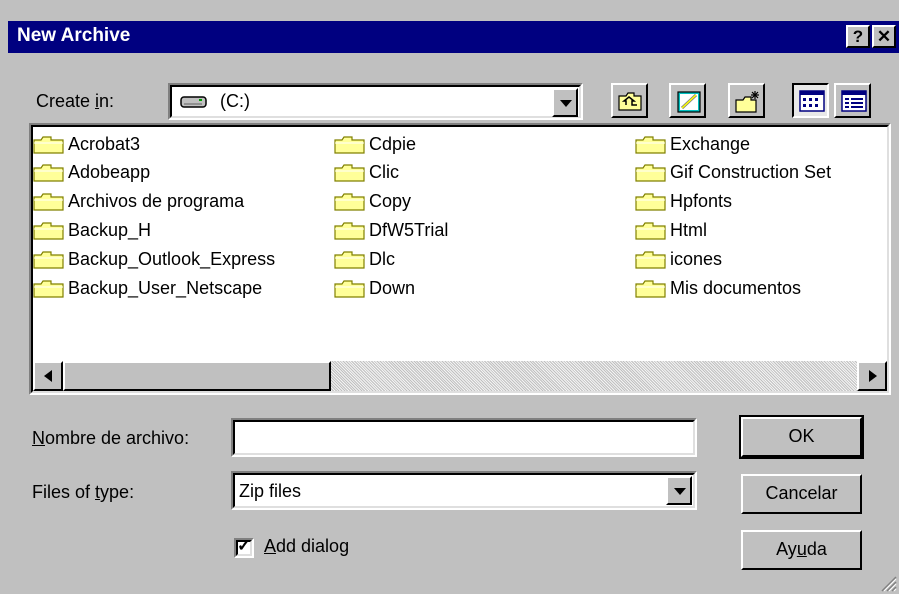 This screenshot has width=899, height=594. I want to click on scroll-left-button, so click(48, 376).